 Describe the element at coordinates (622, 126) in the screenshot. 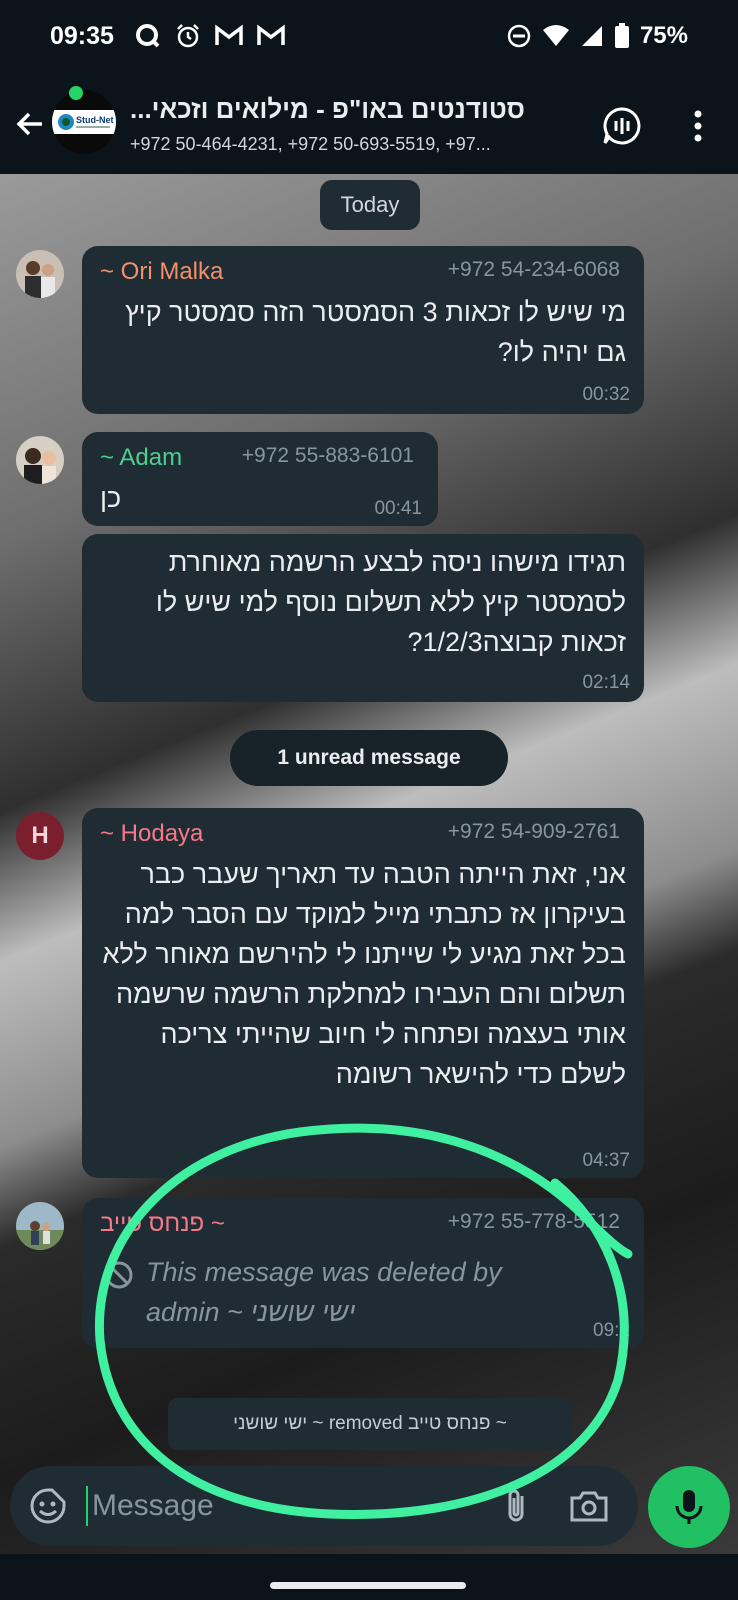

I see `voice-chat-icon` at that location.